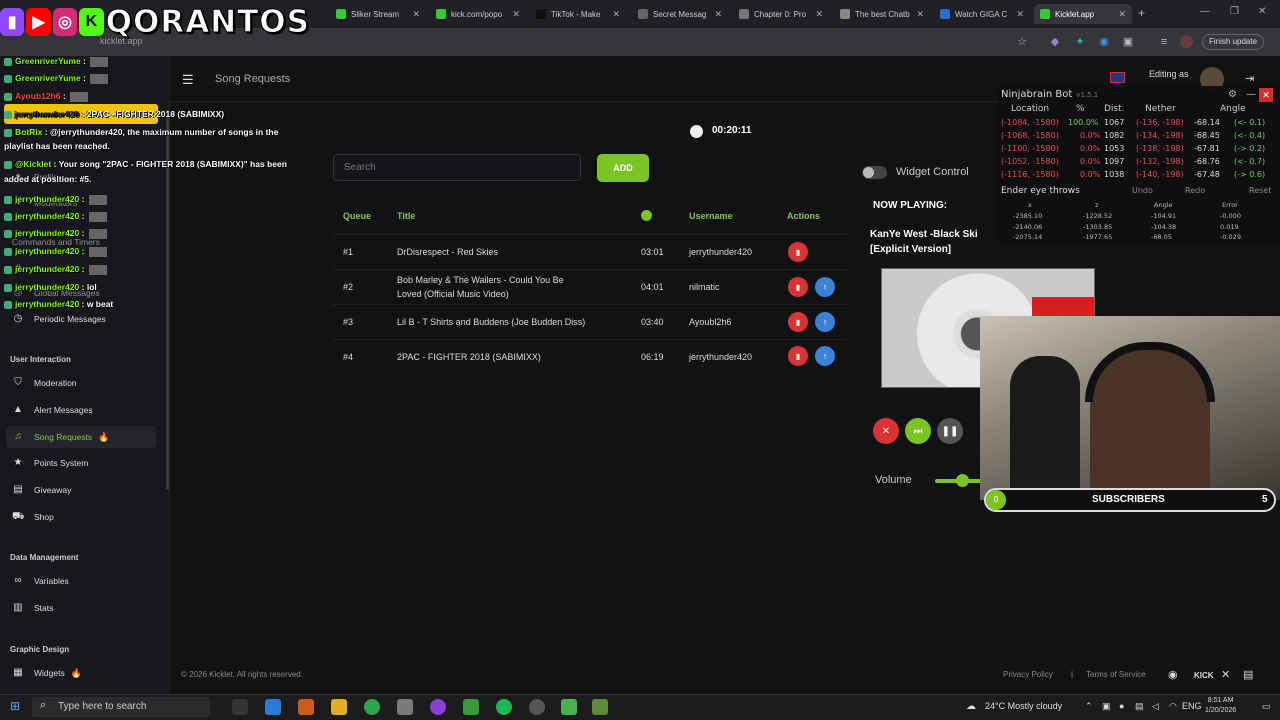  What do you see at coordinates (1141, 13) in the screenshot?
I see `new-tab-icon: +` at bounding box center [1141, 13].